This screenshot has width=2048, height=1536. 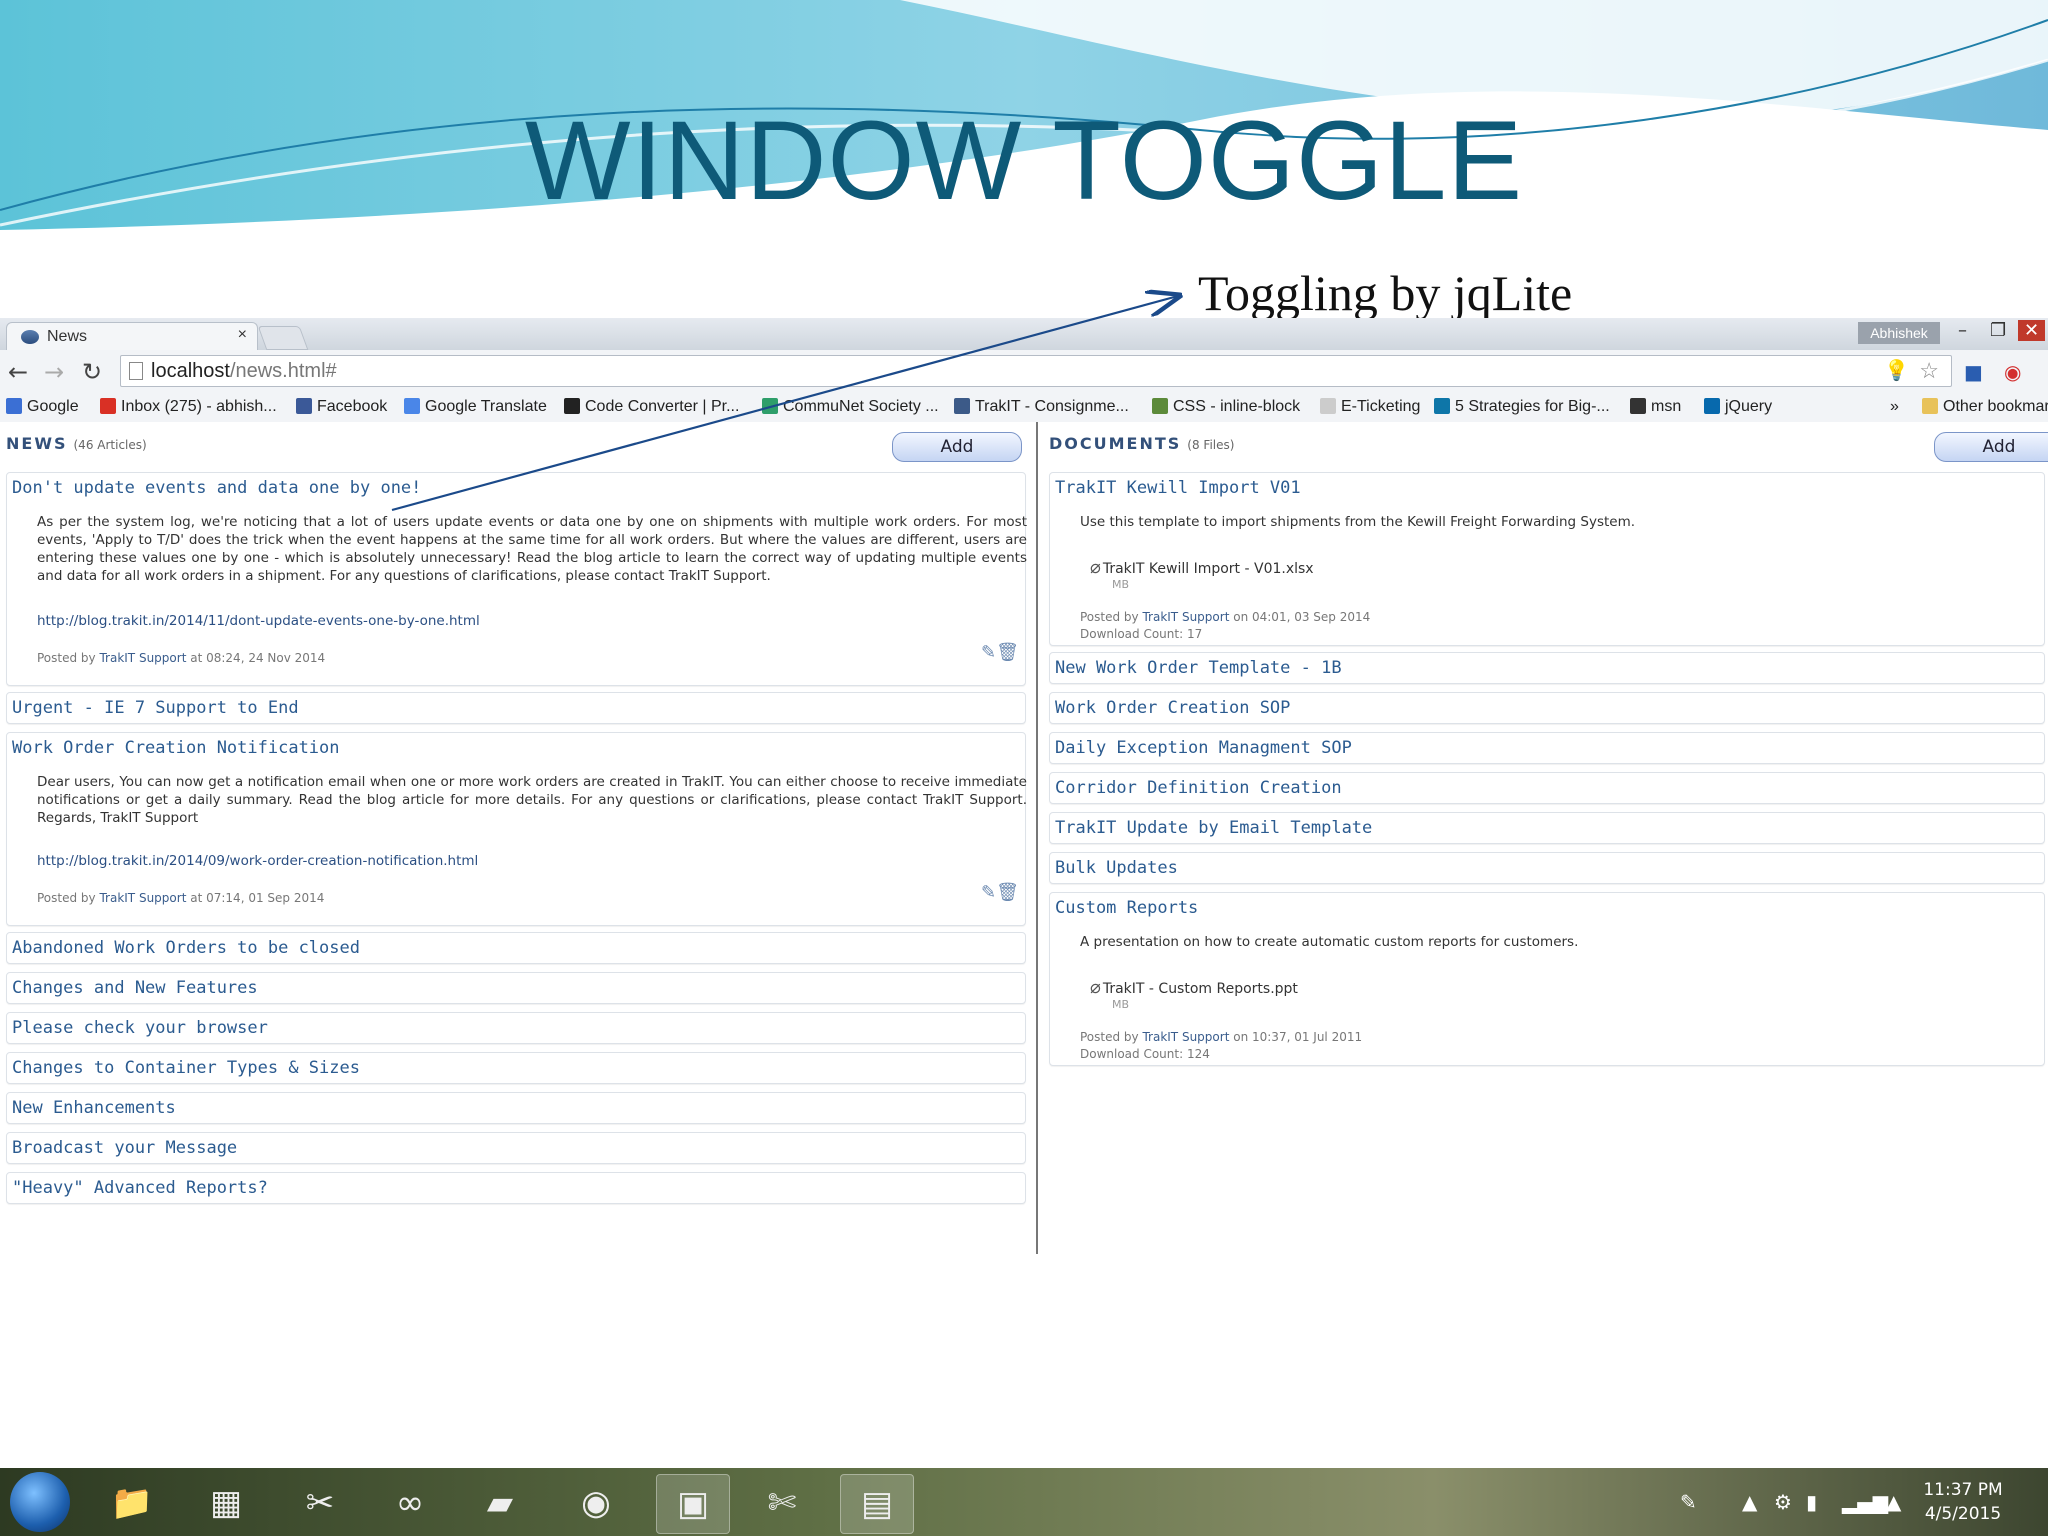 What do you see at coordinates (2032, 330) in the screenshot?
I see `close-window-icon: ✕` at bounding box center [2032, 330].